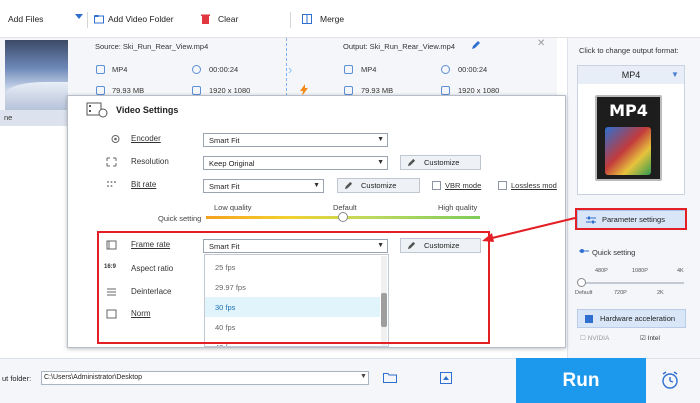 The width and height of the screenshot is (700, 403). I want to click on chevron-down-icon, so click(79, 16).